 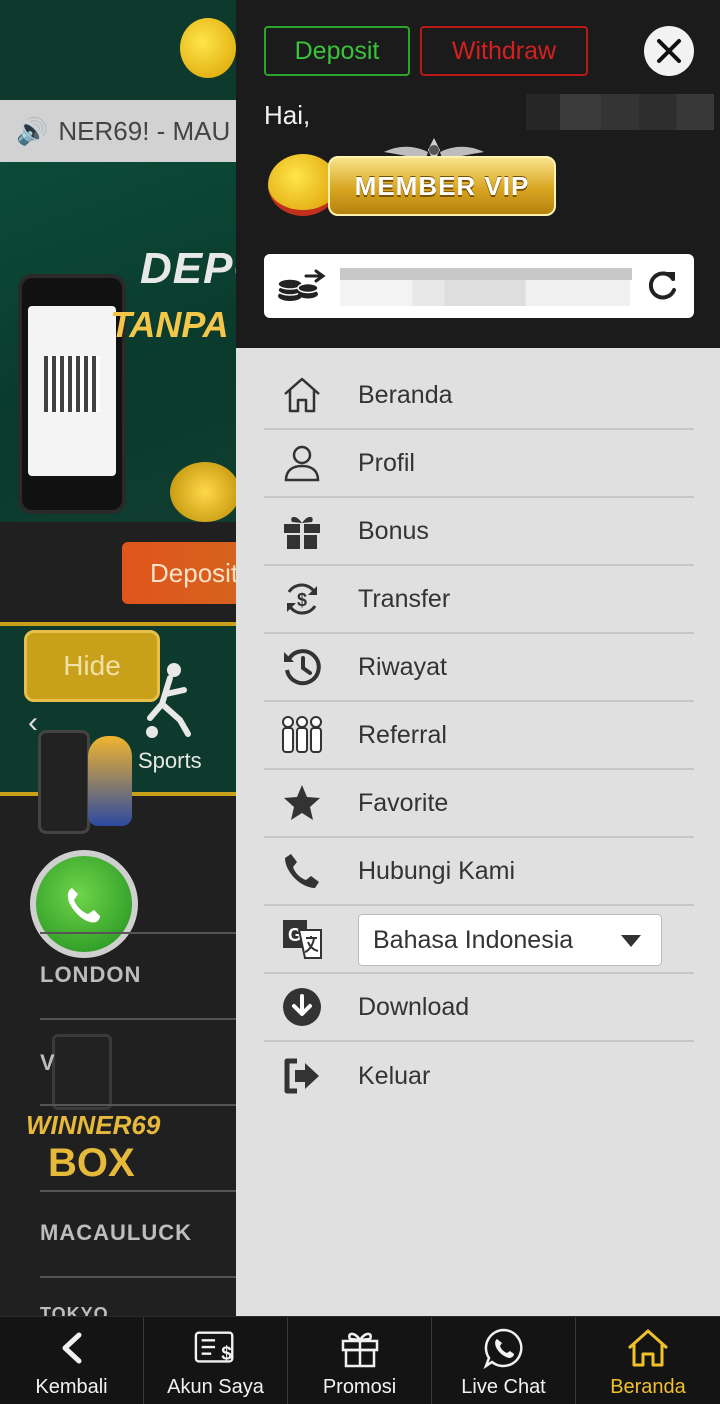 I want to click on username-redacted, so click(x=620, y=112).